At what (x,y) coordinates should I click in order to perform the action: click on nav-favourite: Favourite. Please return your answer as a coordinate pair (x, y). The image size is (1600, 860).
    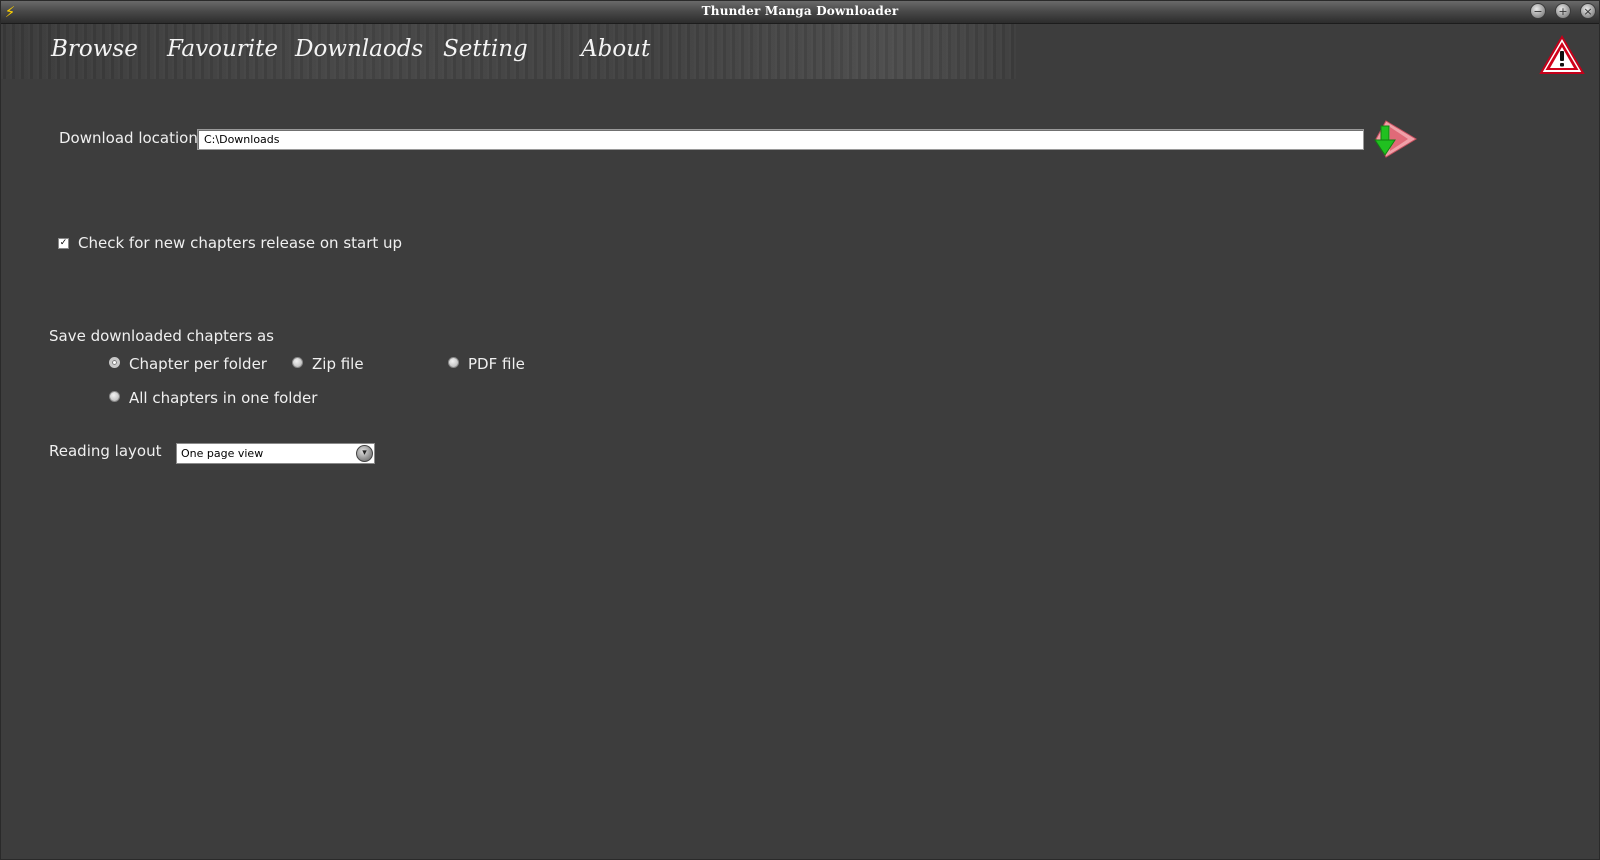
    Looking at the image, I should click on (222, 49).